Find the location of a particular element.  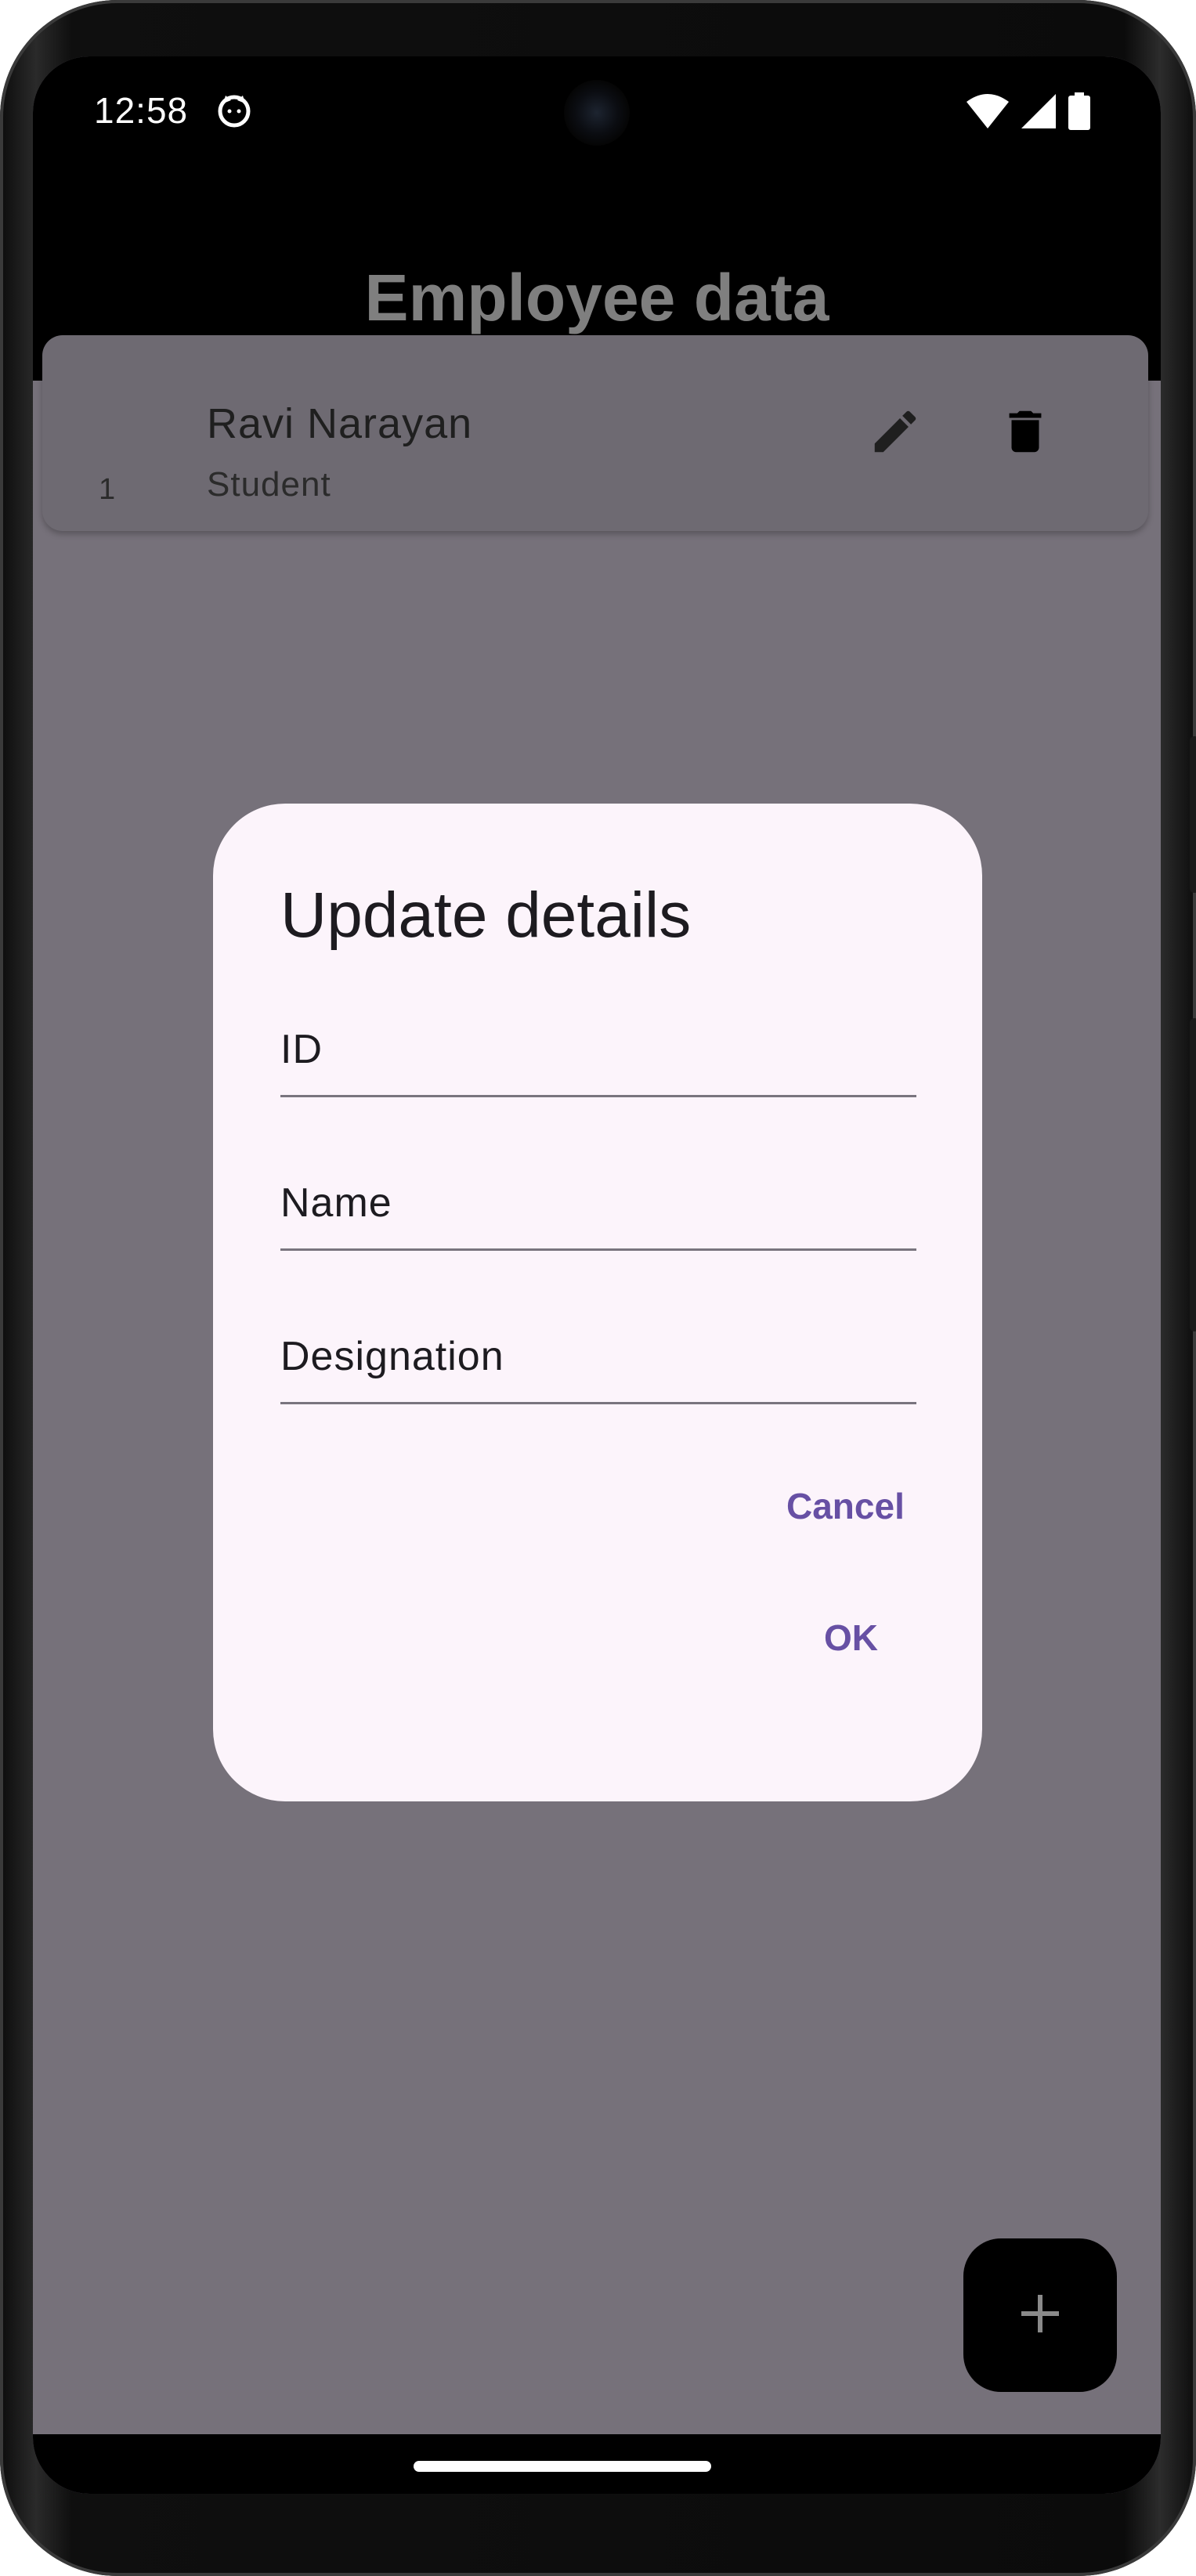

cancel-button: Cancel is located at coordinates (845, 1506).